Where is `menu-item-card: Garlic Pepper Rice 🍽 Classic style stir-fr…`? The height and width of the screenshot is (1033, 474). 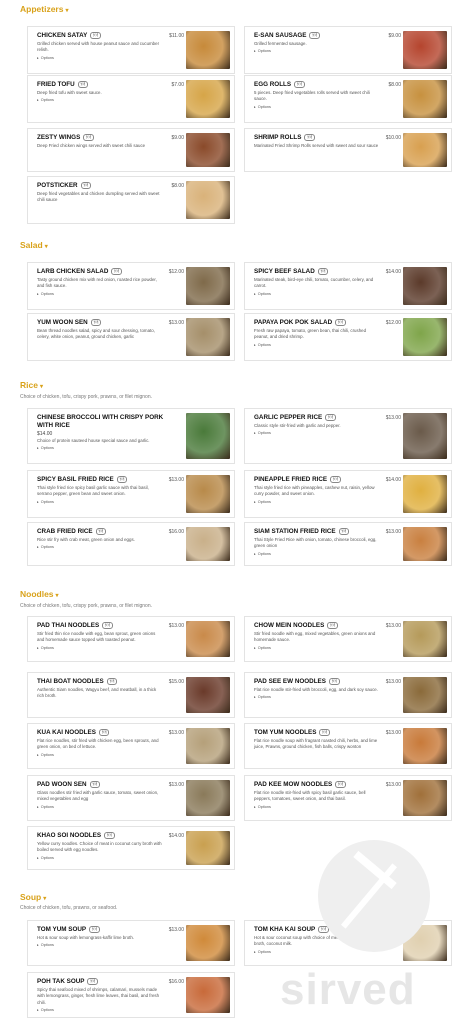 menu-item-card: Garlic Pepper Rice 🍽 Classic style stir-fr… is located at coordinates (348, 436).